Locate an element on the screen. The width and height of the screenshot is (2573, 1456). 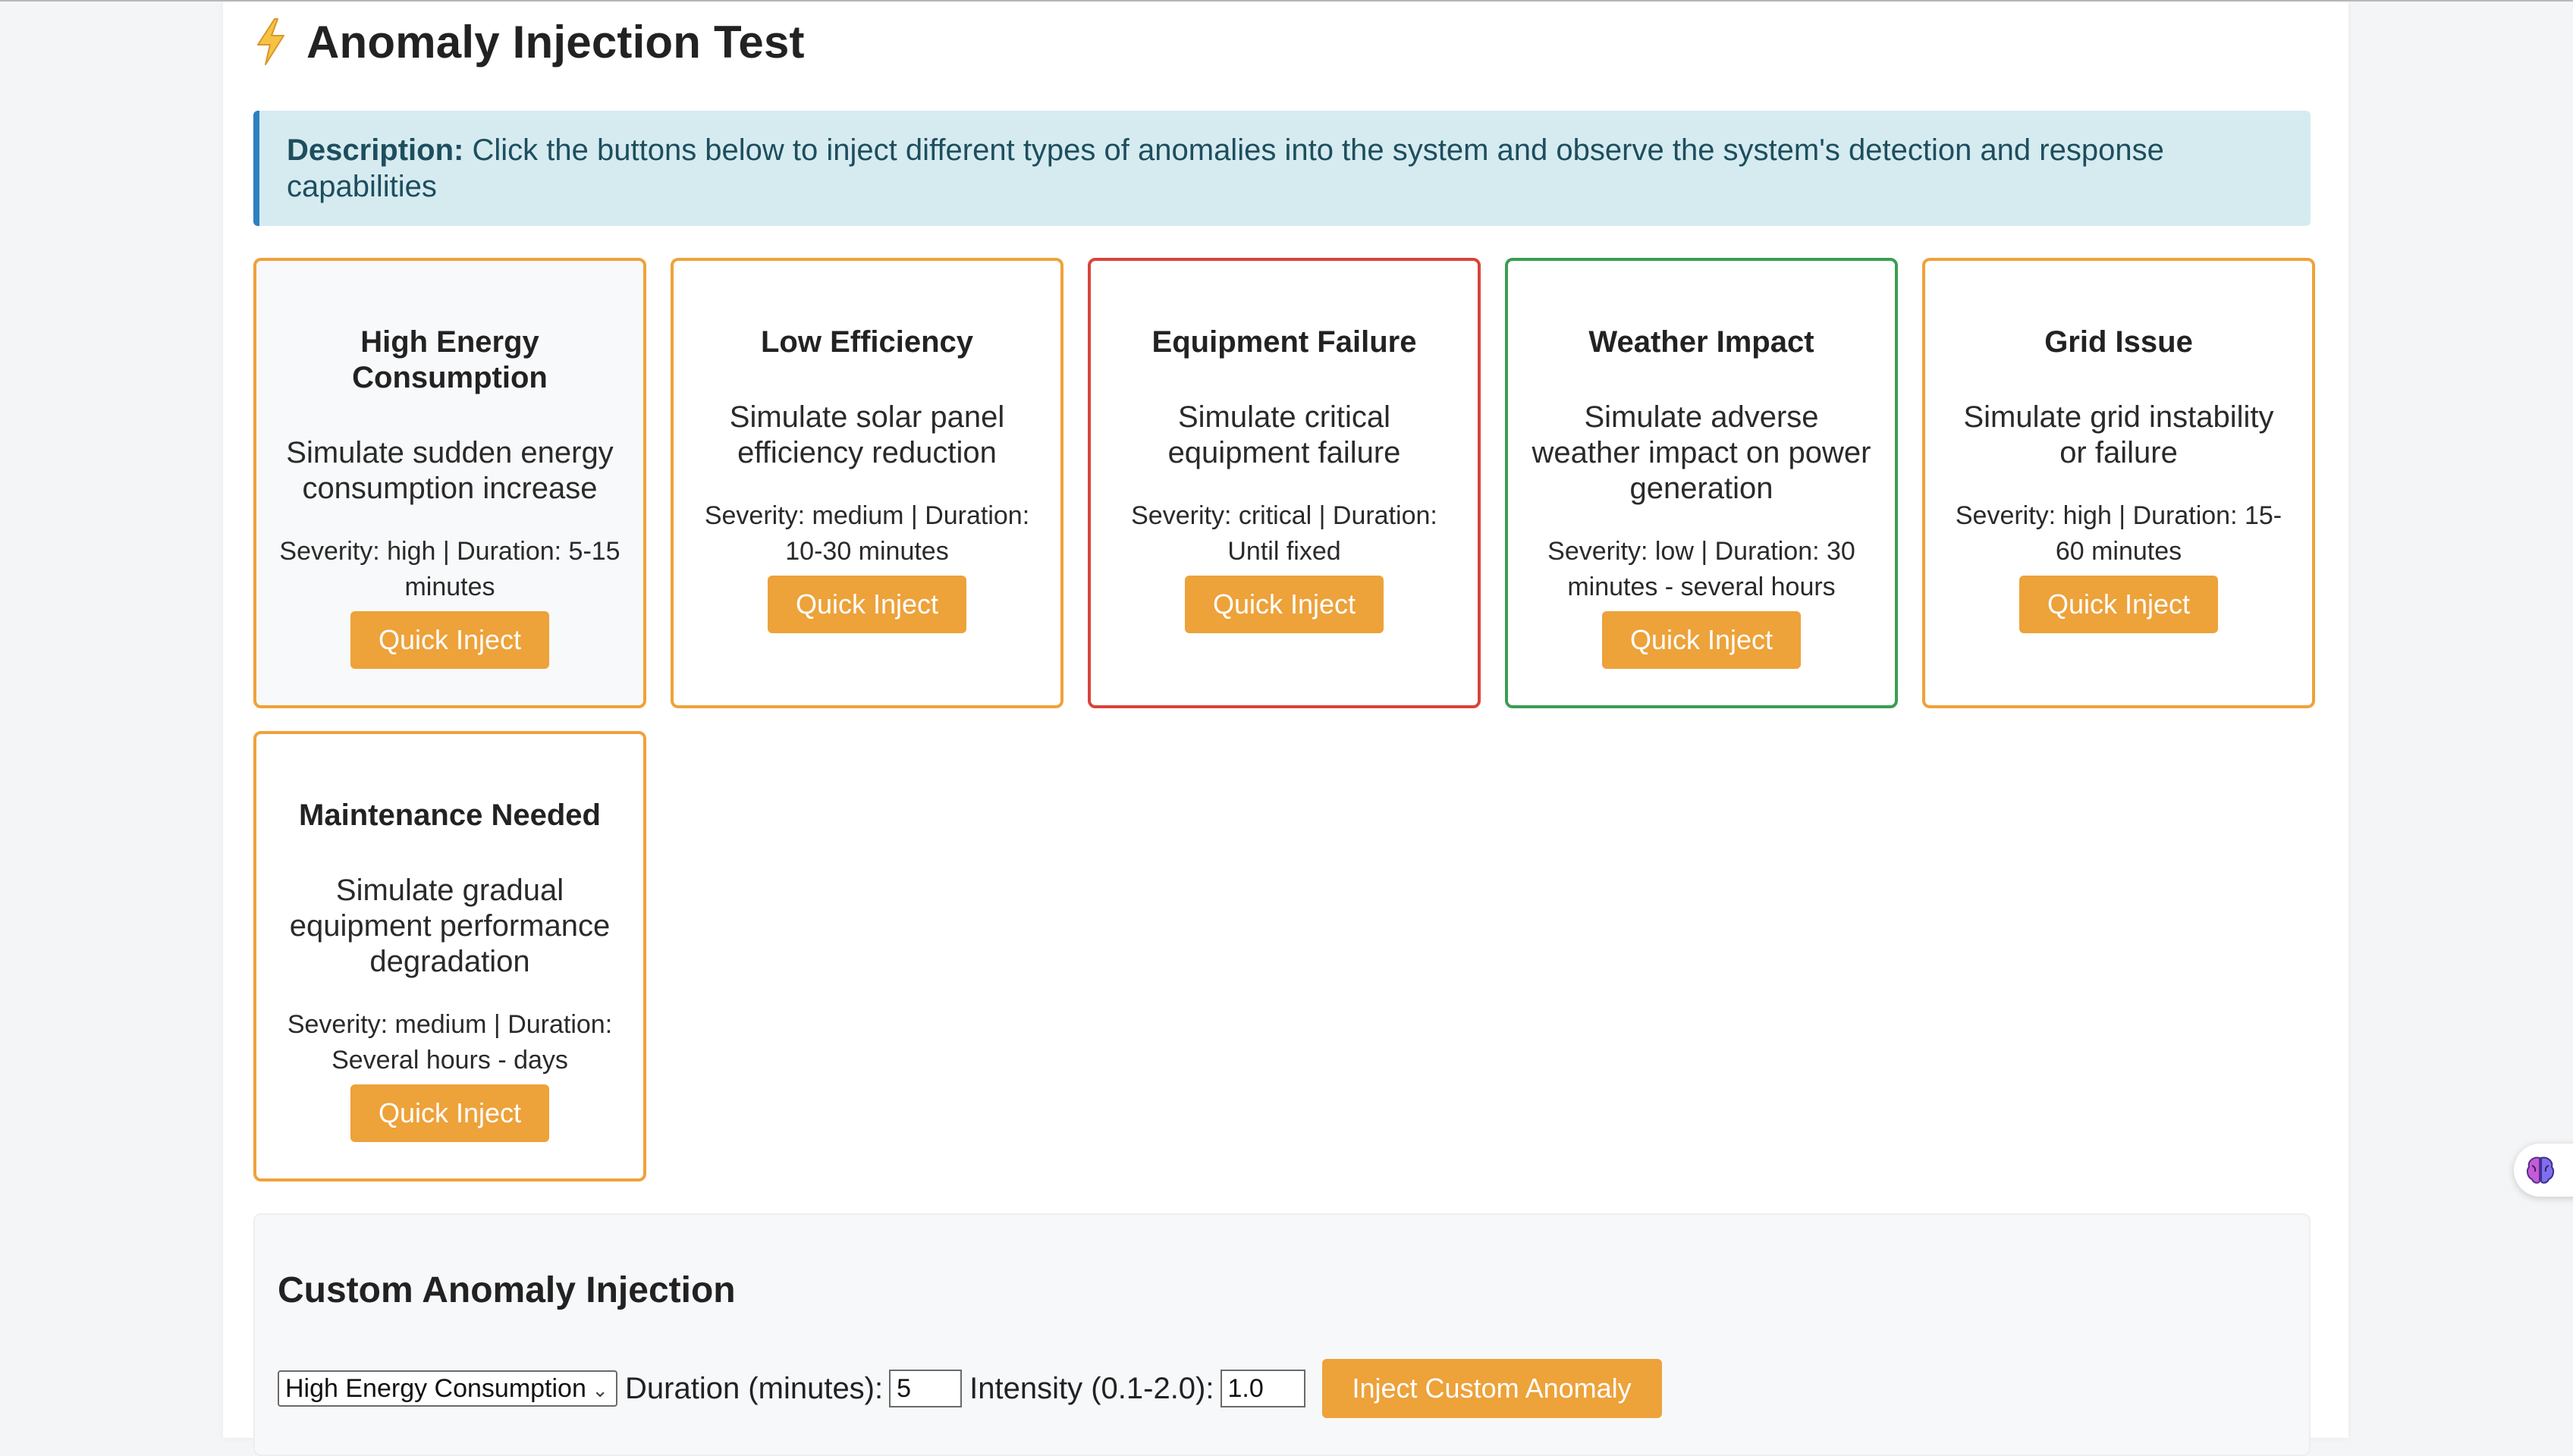
card-meta: Severity: high | Duration: 15-60 minutes is located at coordinates (2119, 533).